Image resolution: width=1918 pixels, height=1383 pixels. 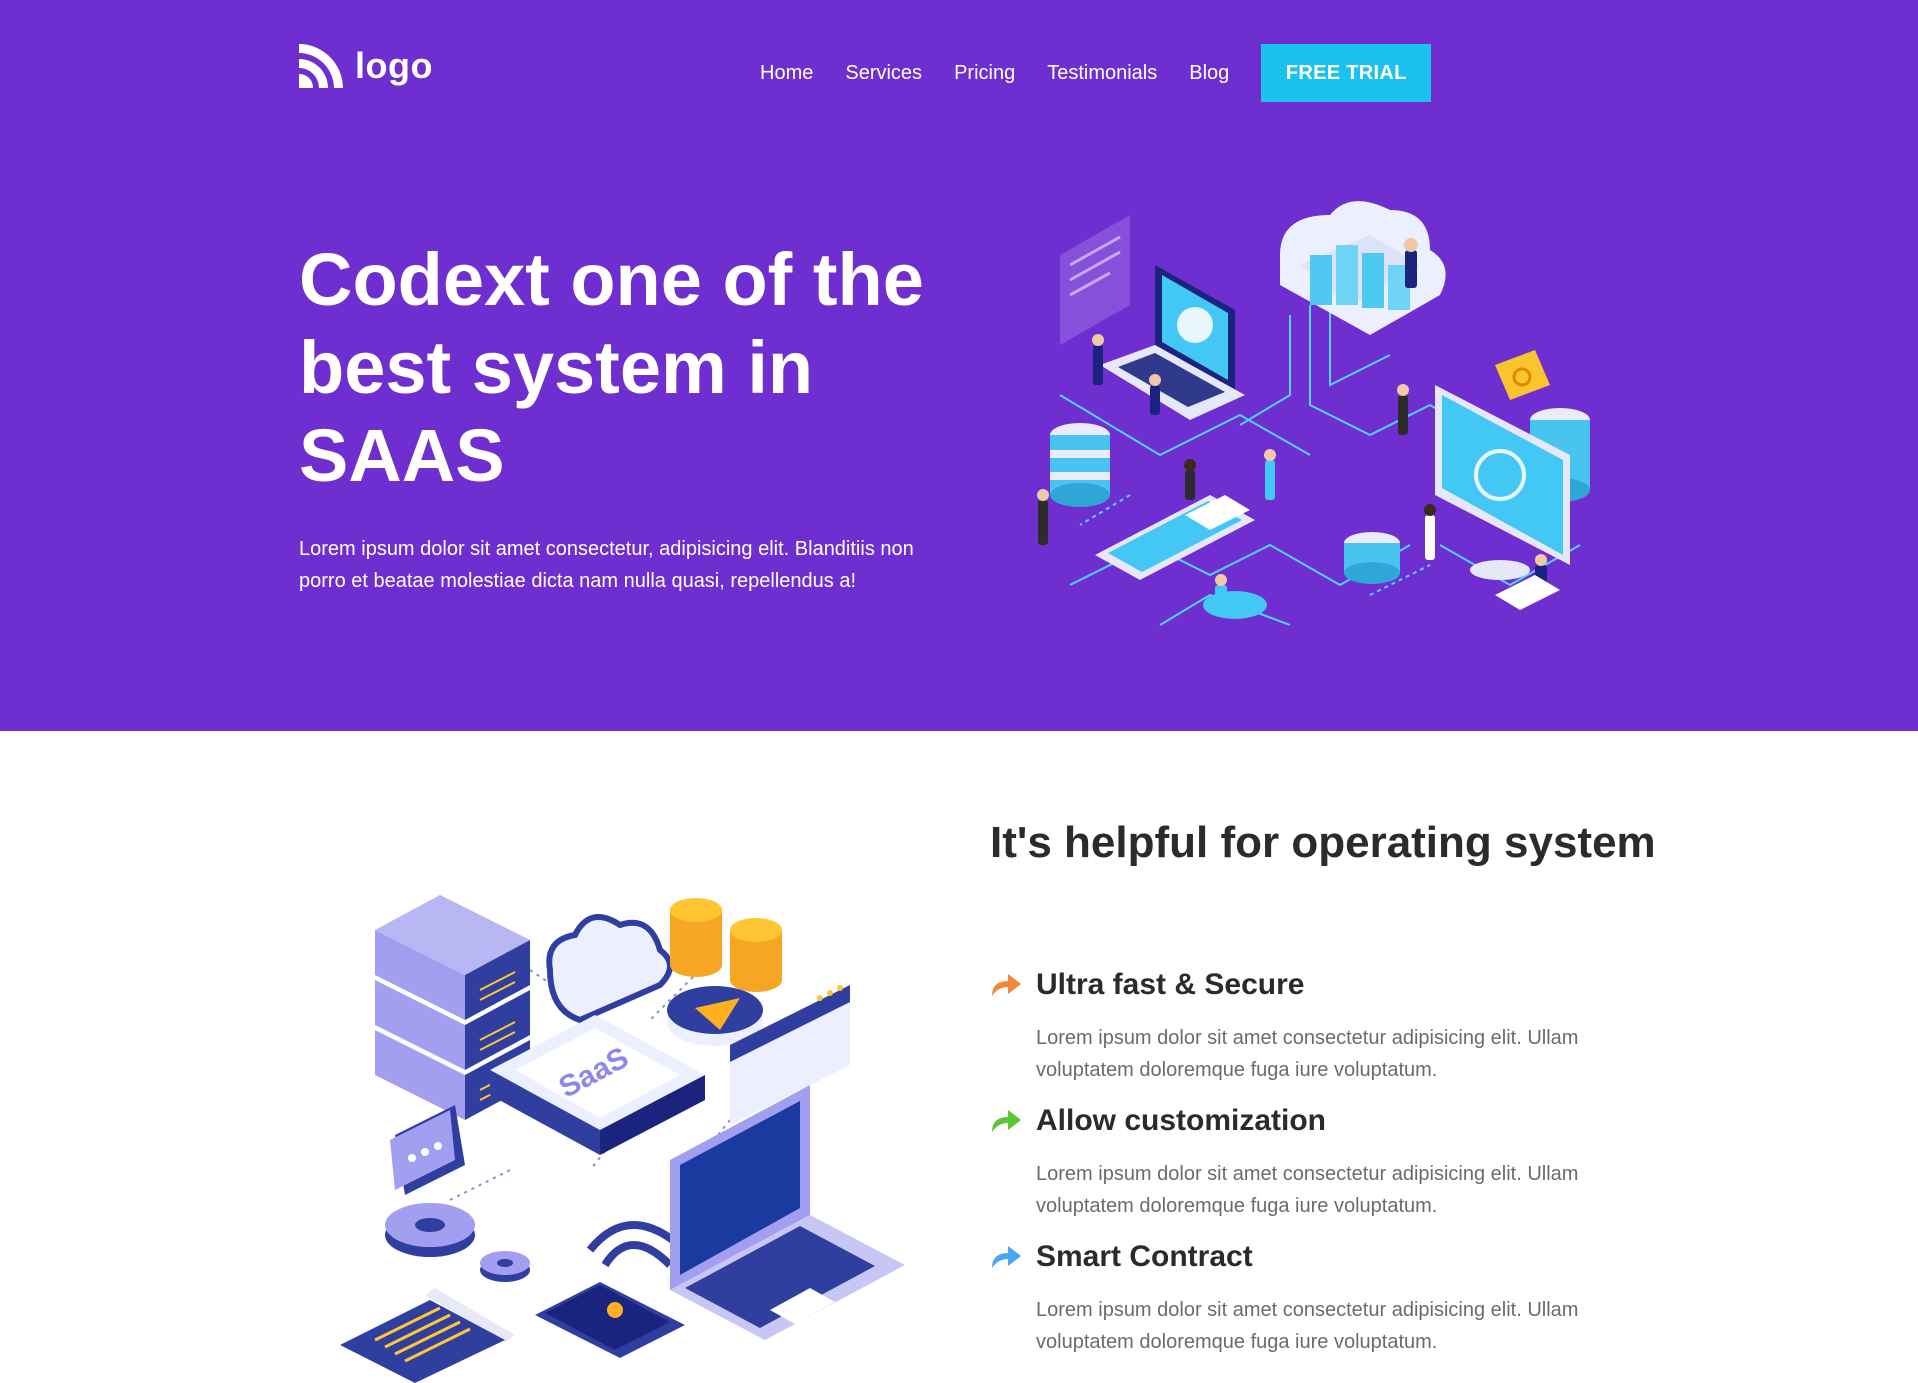 What do you see at coordinates (1102, 73) in the screenshot?
I see `nav-link-testimonials: Testimonials` at bounding box center [1102, 73].